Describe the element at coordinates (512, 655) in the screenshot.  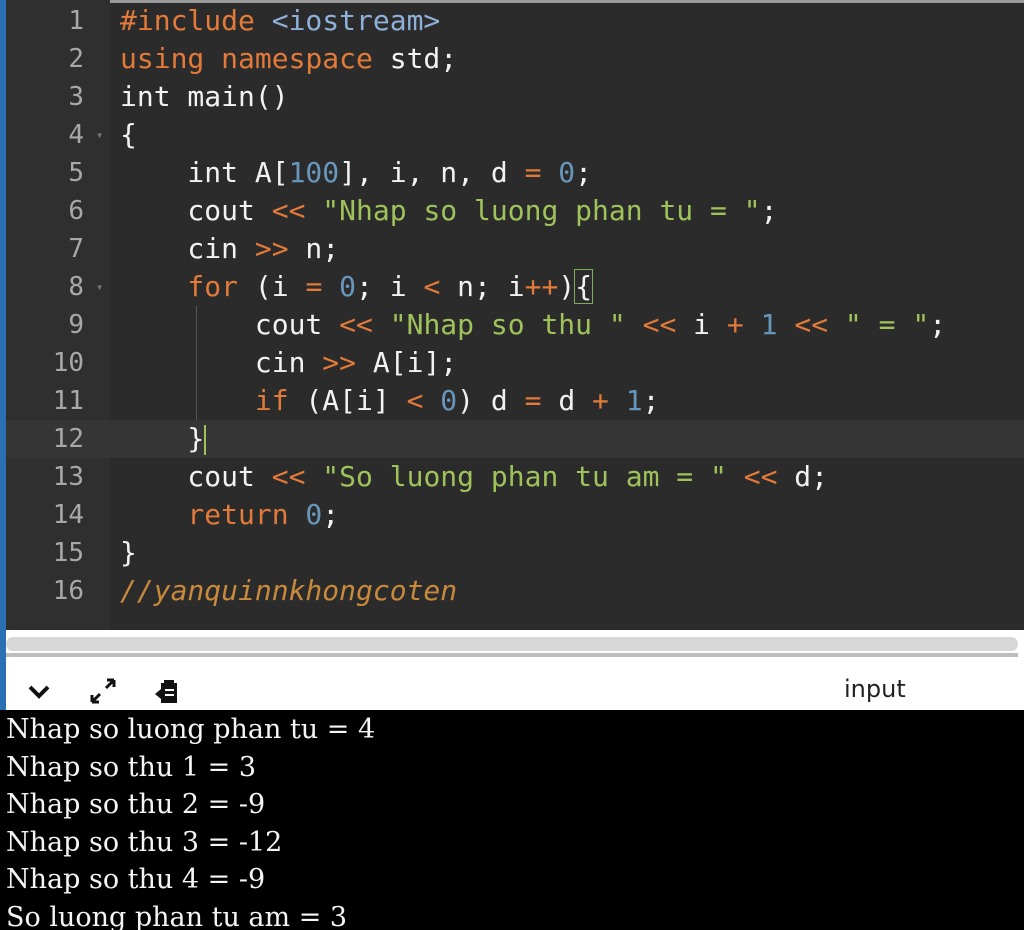
I see `splitter-divider` at that location.